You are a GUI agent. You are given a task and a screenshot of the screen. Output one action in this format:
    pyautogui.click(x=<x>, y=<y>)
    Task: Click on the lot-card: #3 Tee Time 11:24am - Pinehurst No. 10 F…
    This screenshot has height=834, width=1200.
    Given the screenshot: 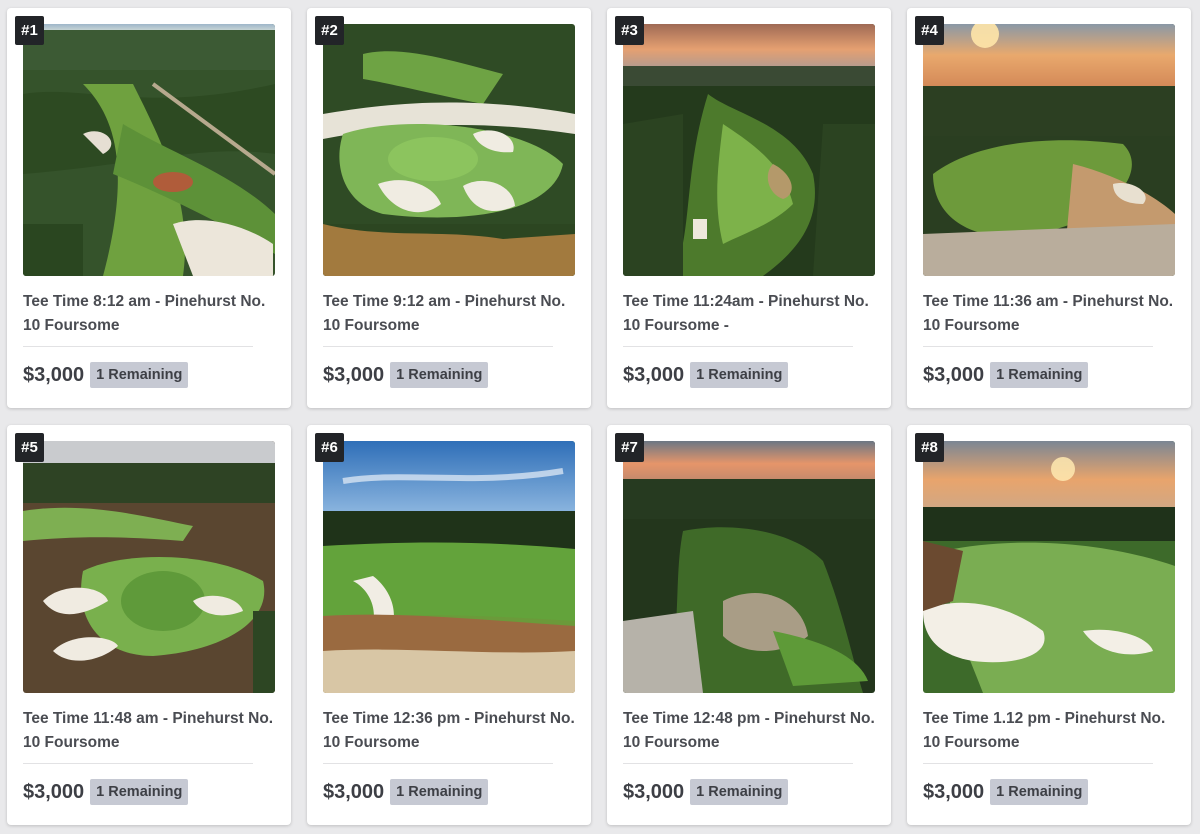 What is the action you would take?
    pyautogui.click(x=749, y=208)
    